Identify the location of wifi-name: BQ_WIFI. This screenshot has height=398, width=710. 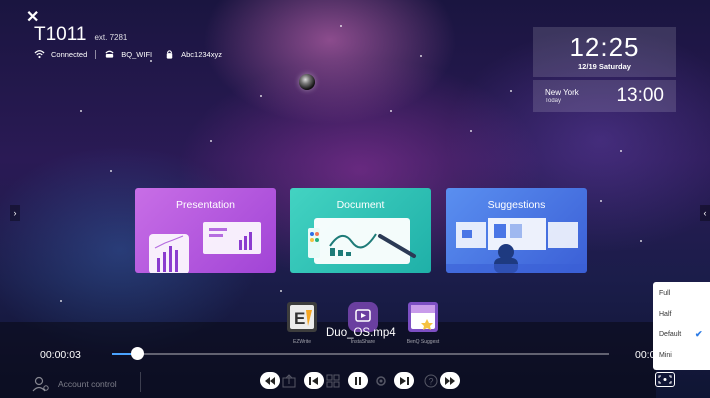
(137, 54).